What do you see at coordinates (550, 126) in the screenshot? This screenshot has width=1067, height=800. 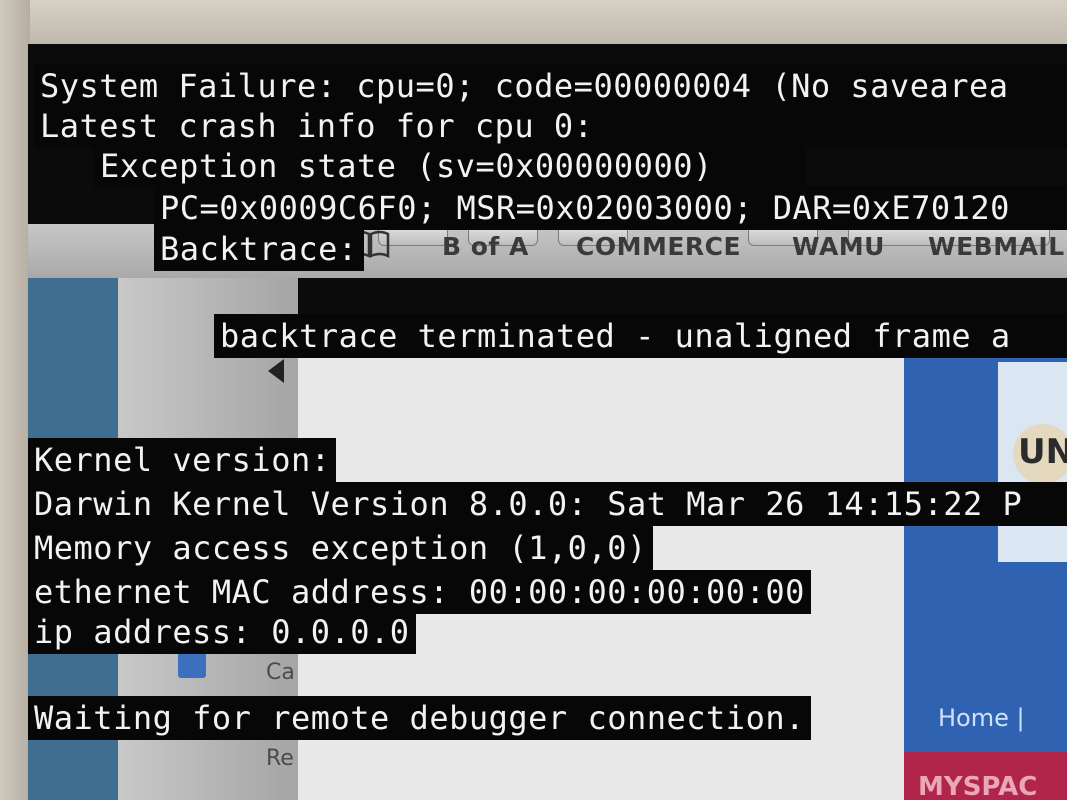 I see `panic-latest-crash-info: Latest crash info for cpu 0:` at bounding box center [550, 126].